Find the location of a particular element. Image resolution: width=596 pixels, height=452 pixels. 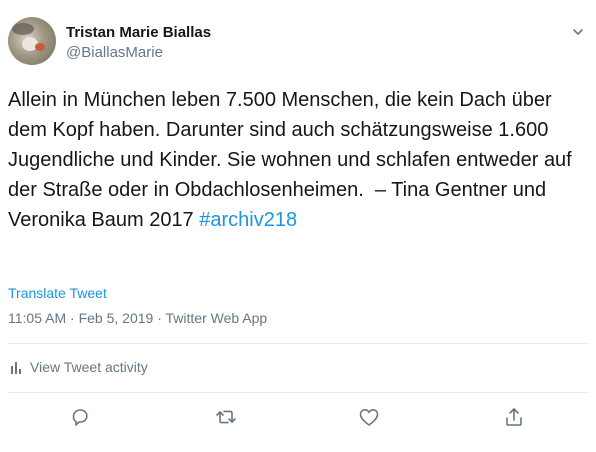

translate-tweet-link: Translate Tweet is located at coordinates (57, 293).